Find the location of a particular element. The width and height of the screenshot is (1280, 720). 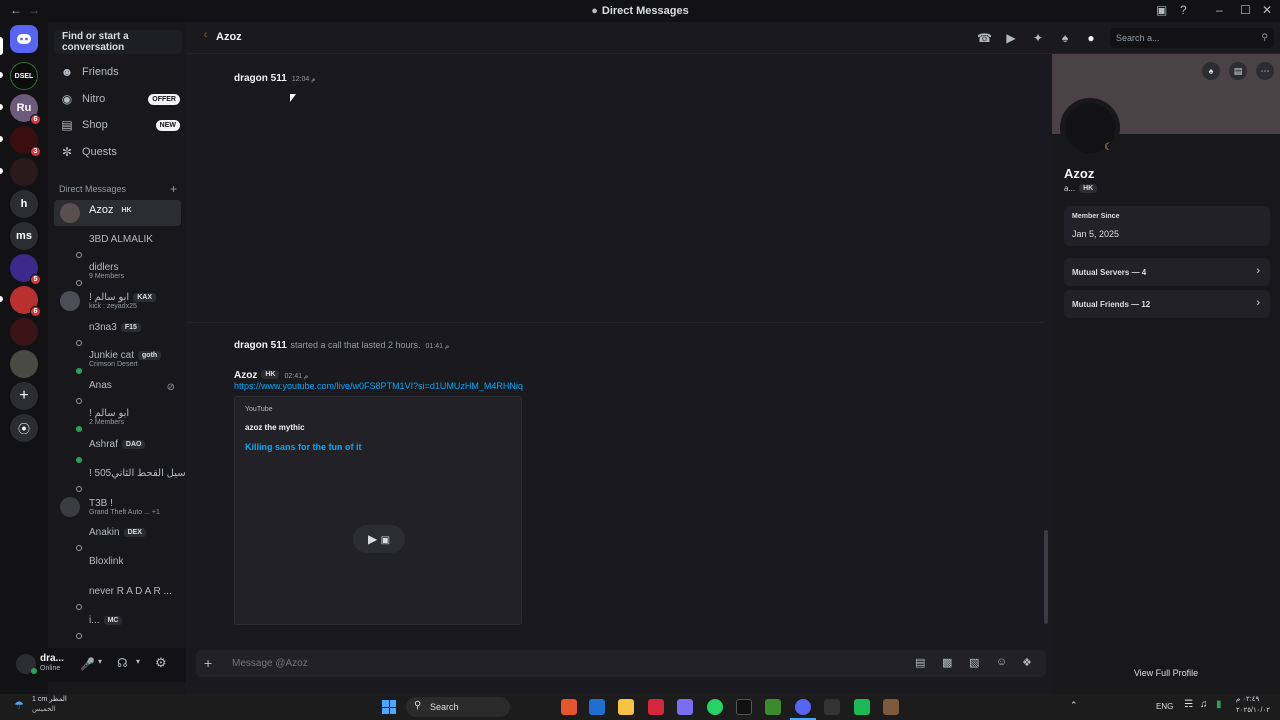

mutual-friends-button: Mutual Friends — 12 › is located at coordinates (1167, 304).